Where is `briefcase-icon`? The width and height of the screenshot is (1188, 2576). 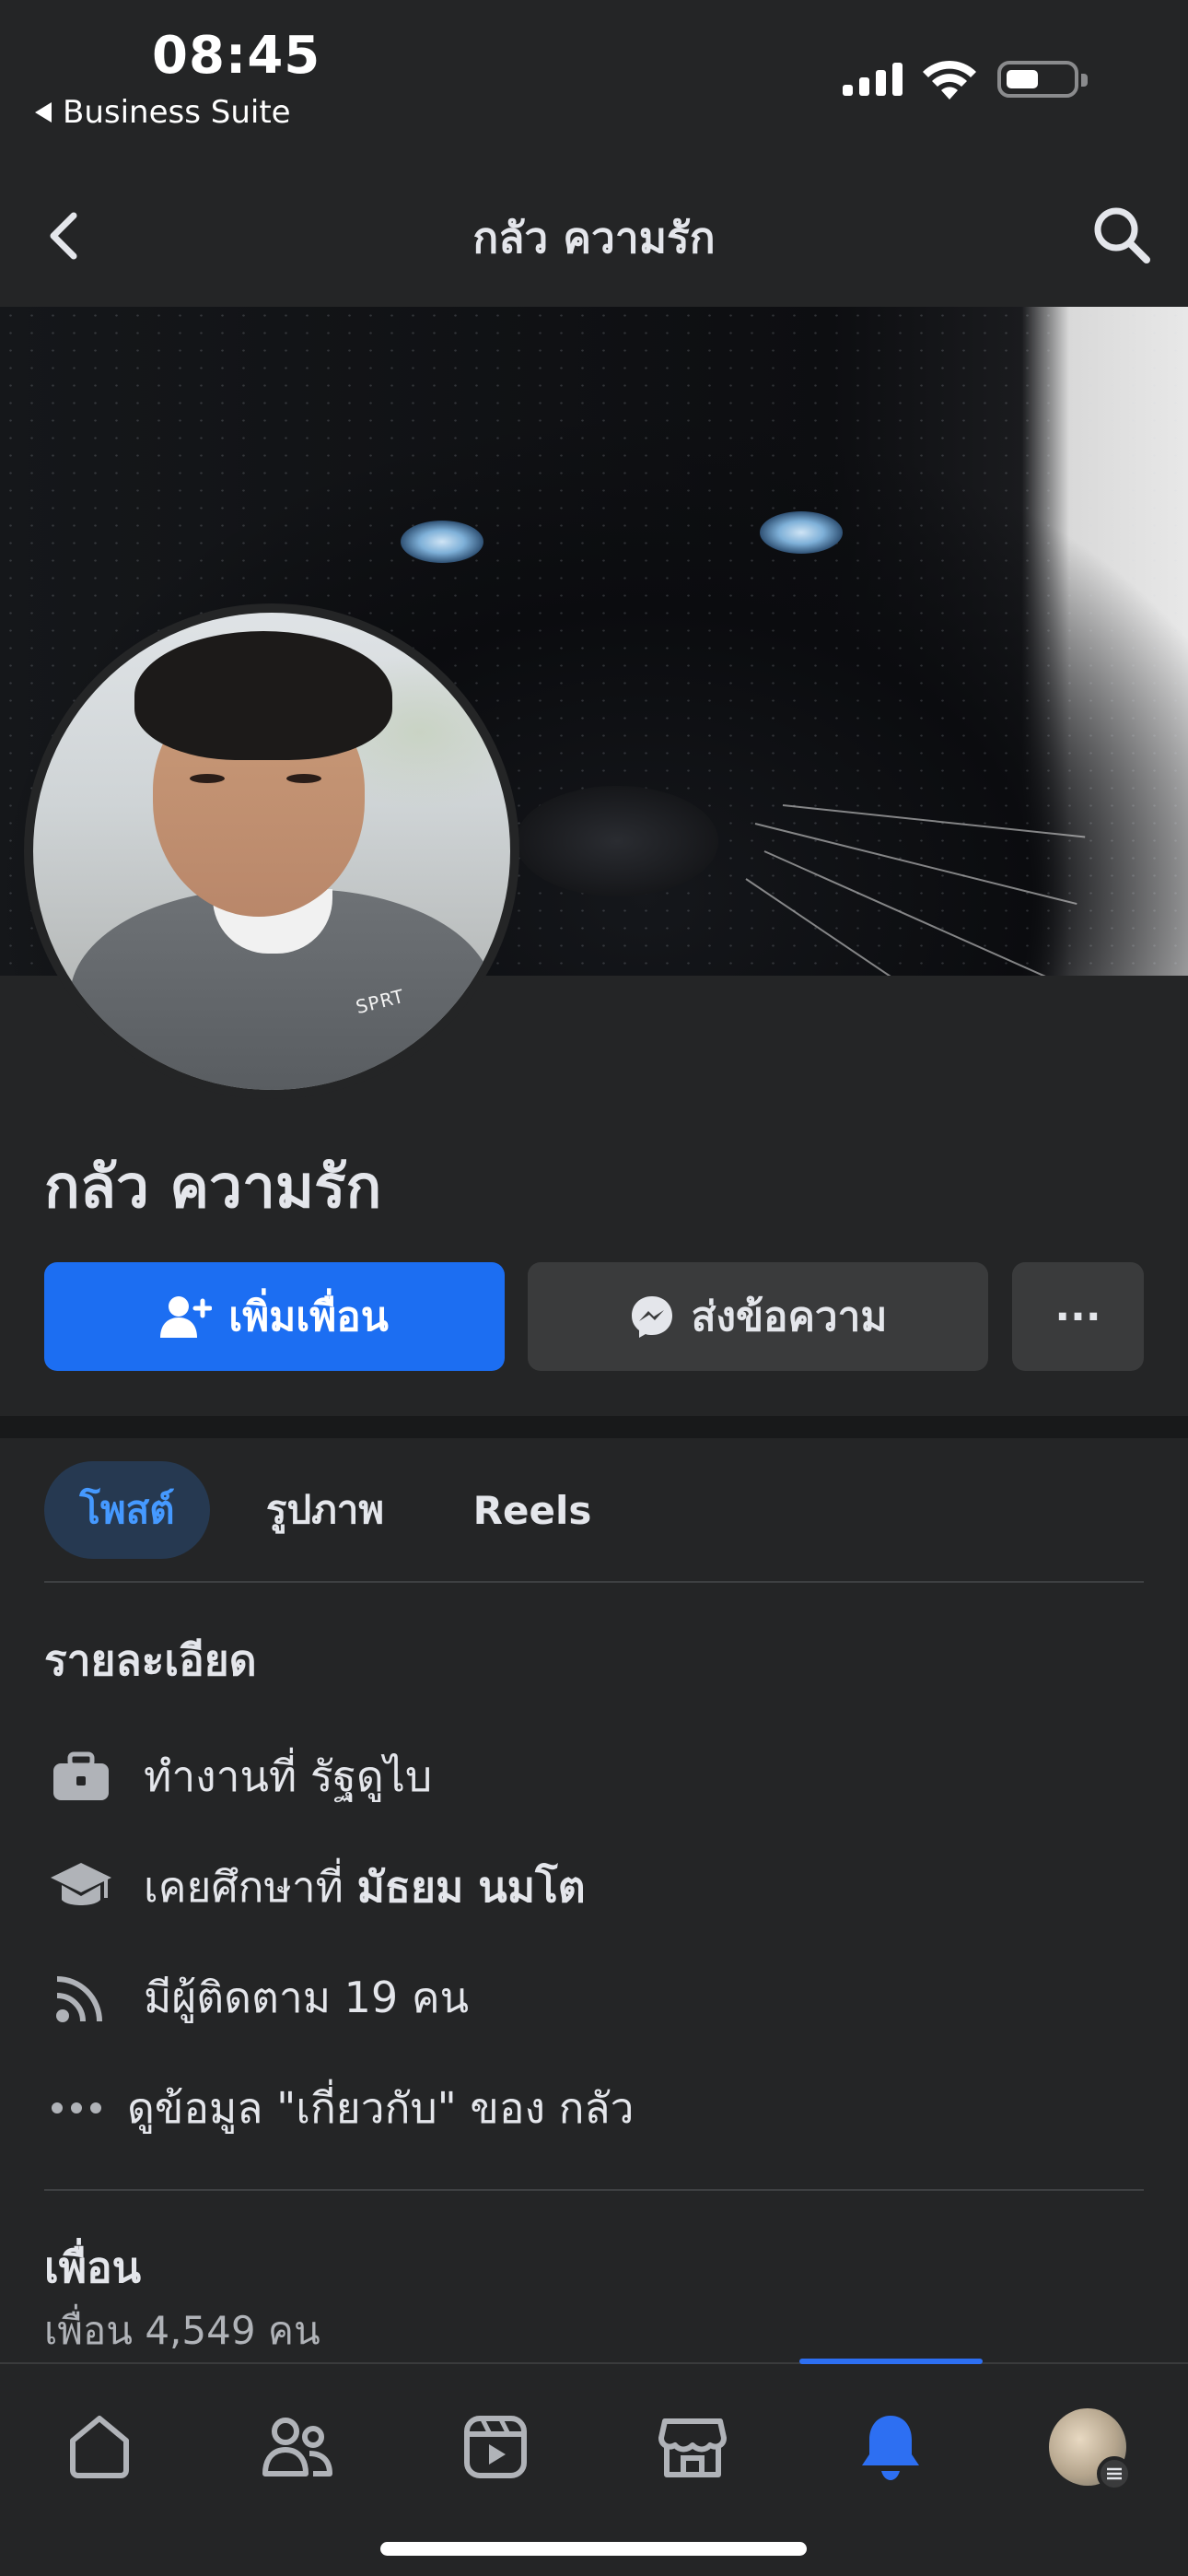 briefcase-icon is located at coordinates (81, 1776).